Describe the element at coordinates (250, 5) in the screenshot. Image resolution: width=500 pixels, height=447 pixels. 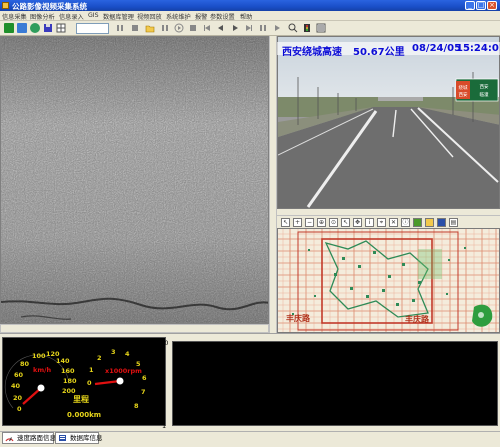
I see `title-bar: 公路影像视频采集系统 _ □ ×` at that location.